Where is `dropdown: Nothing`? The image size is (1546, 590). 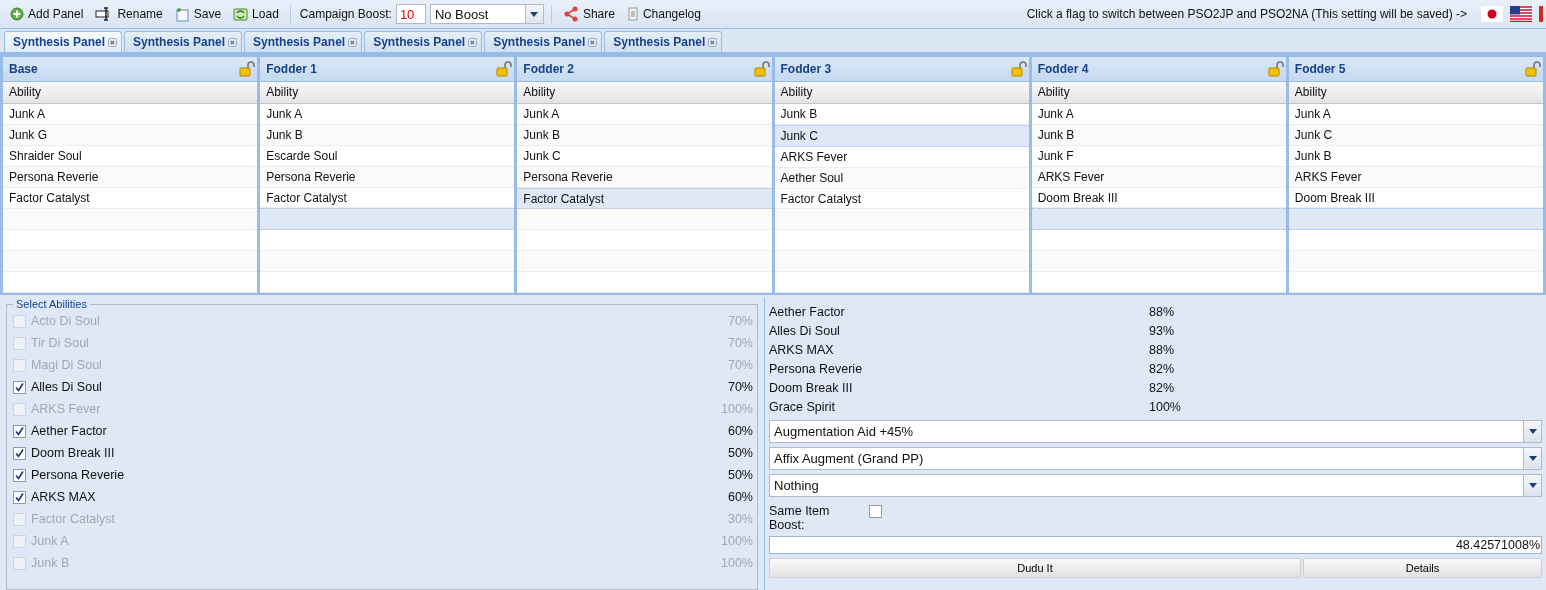 dropdown: Nothing is located at coordinates (1155, 485).